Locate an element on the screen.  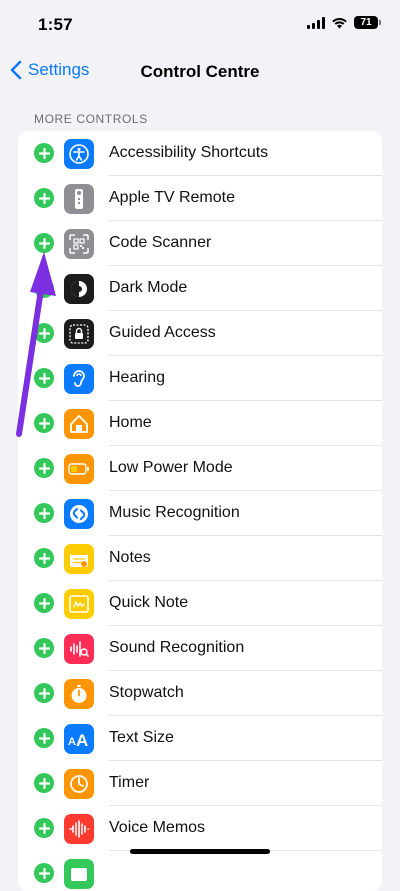
control-label: Quick Note is located at coordinates (149, 602).